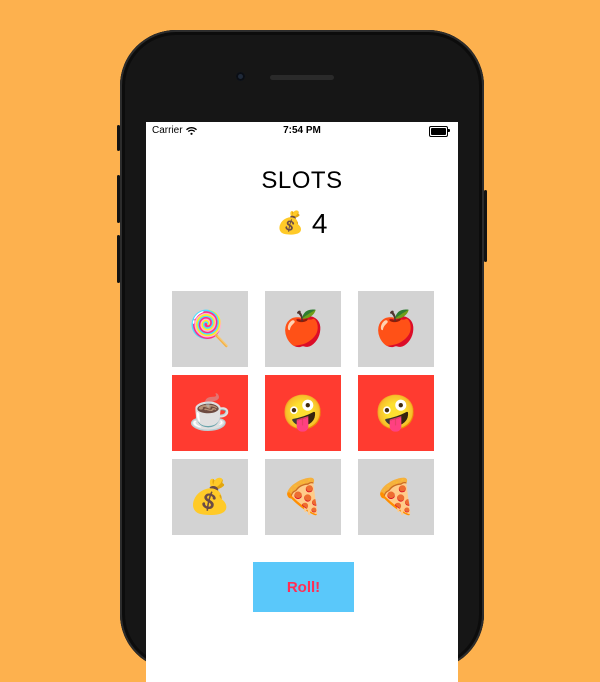 The height and width of the screenshot is (682, 600). What do you see at coordinates (118, 138) in the screenshot?
I see `mute-switch` at bounding box center [118, 138].